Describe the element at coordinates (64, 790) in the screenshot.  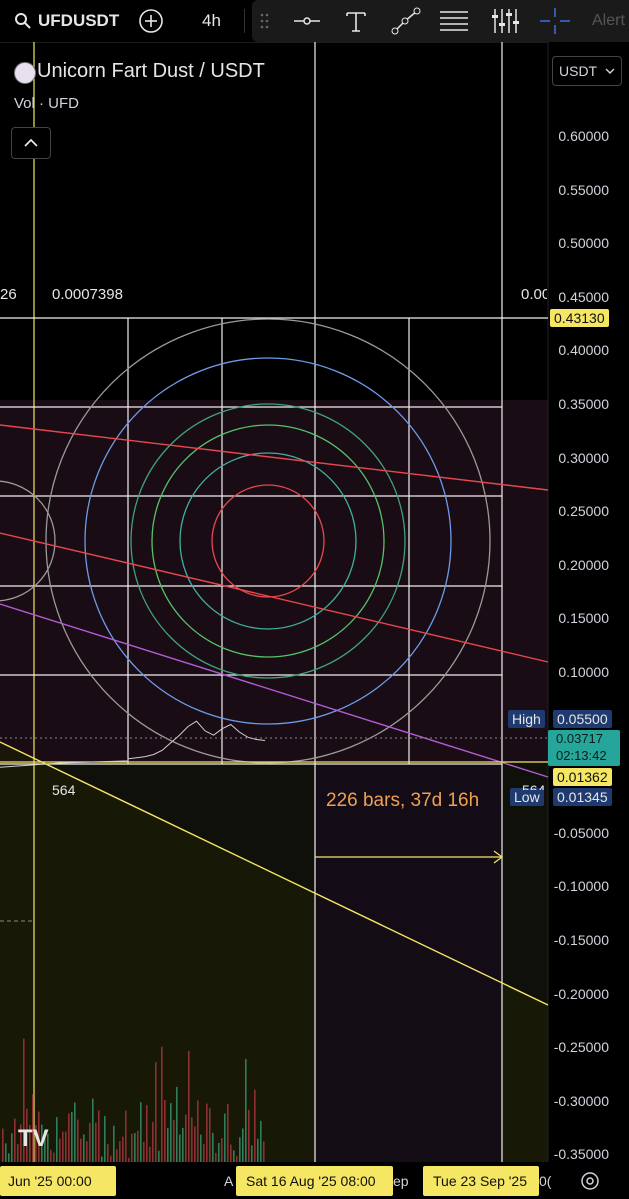
I see `point-label: 564` at that location.